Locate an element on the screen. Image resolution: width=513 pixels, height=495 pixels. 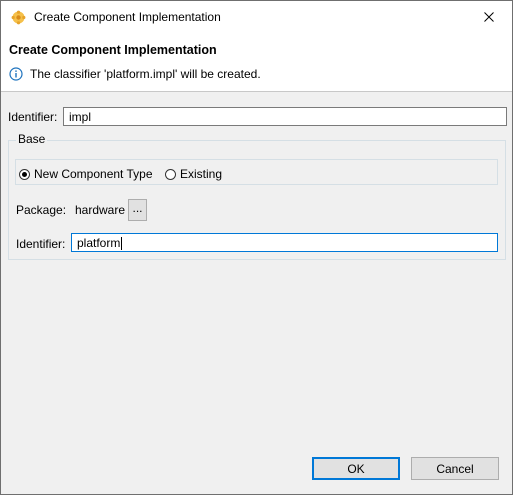
identifier-input: impl is located at coordinates (285, 116).